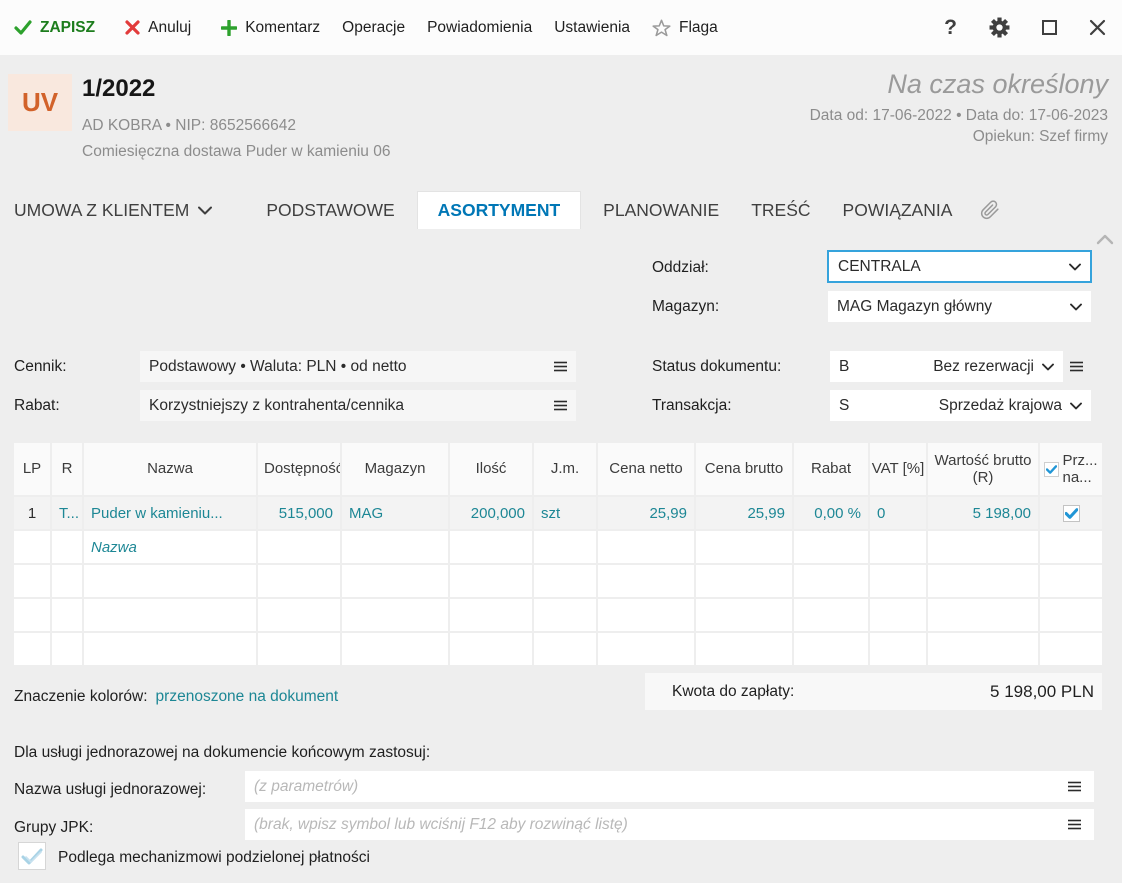 The width and height of the screenshot is (1122, 883). I want to click on tab-powiazania: POWIĄZANIA, so click(898, 210).